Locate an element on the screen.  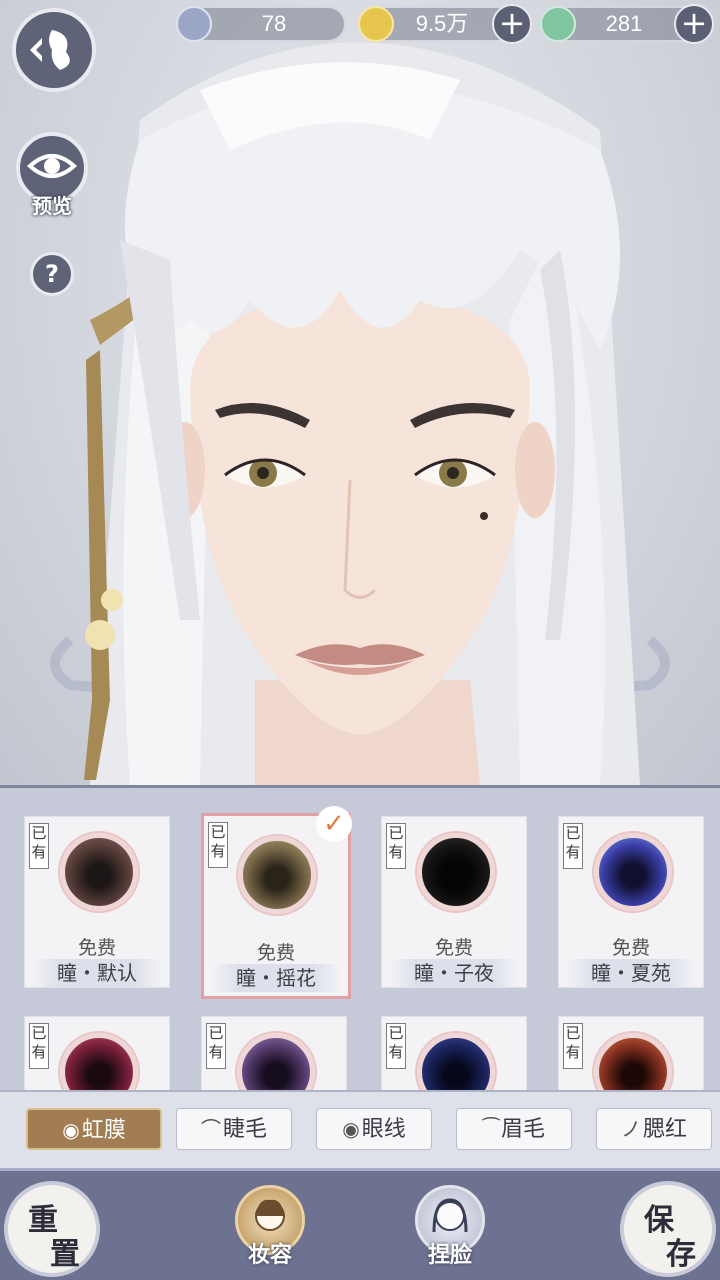
tab-iris: ◉虹膜 is located at coordinates (94, 1129).